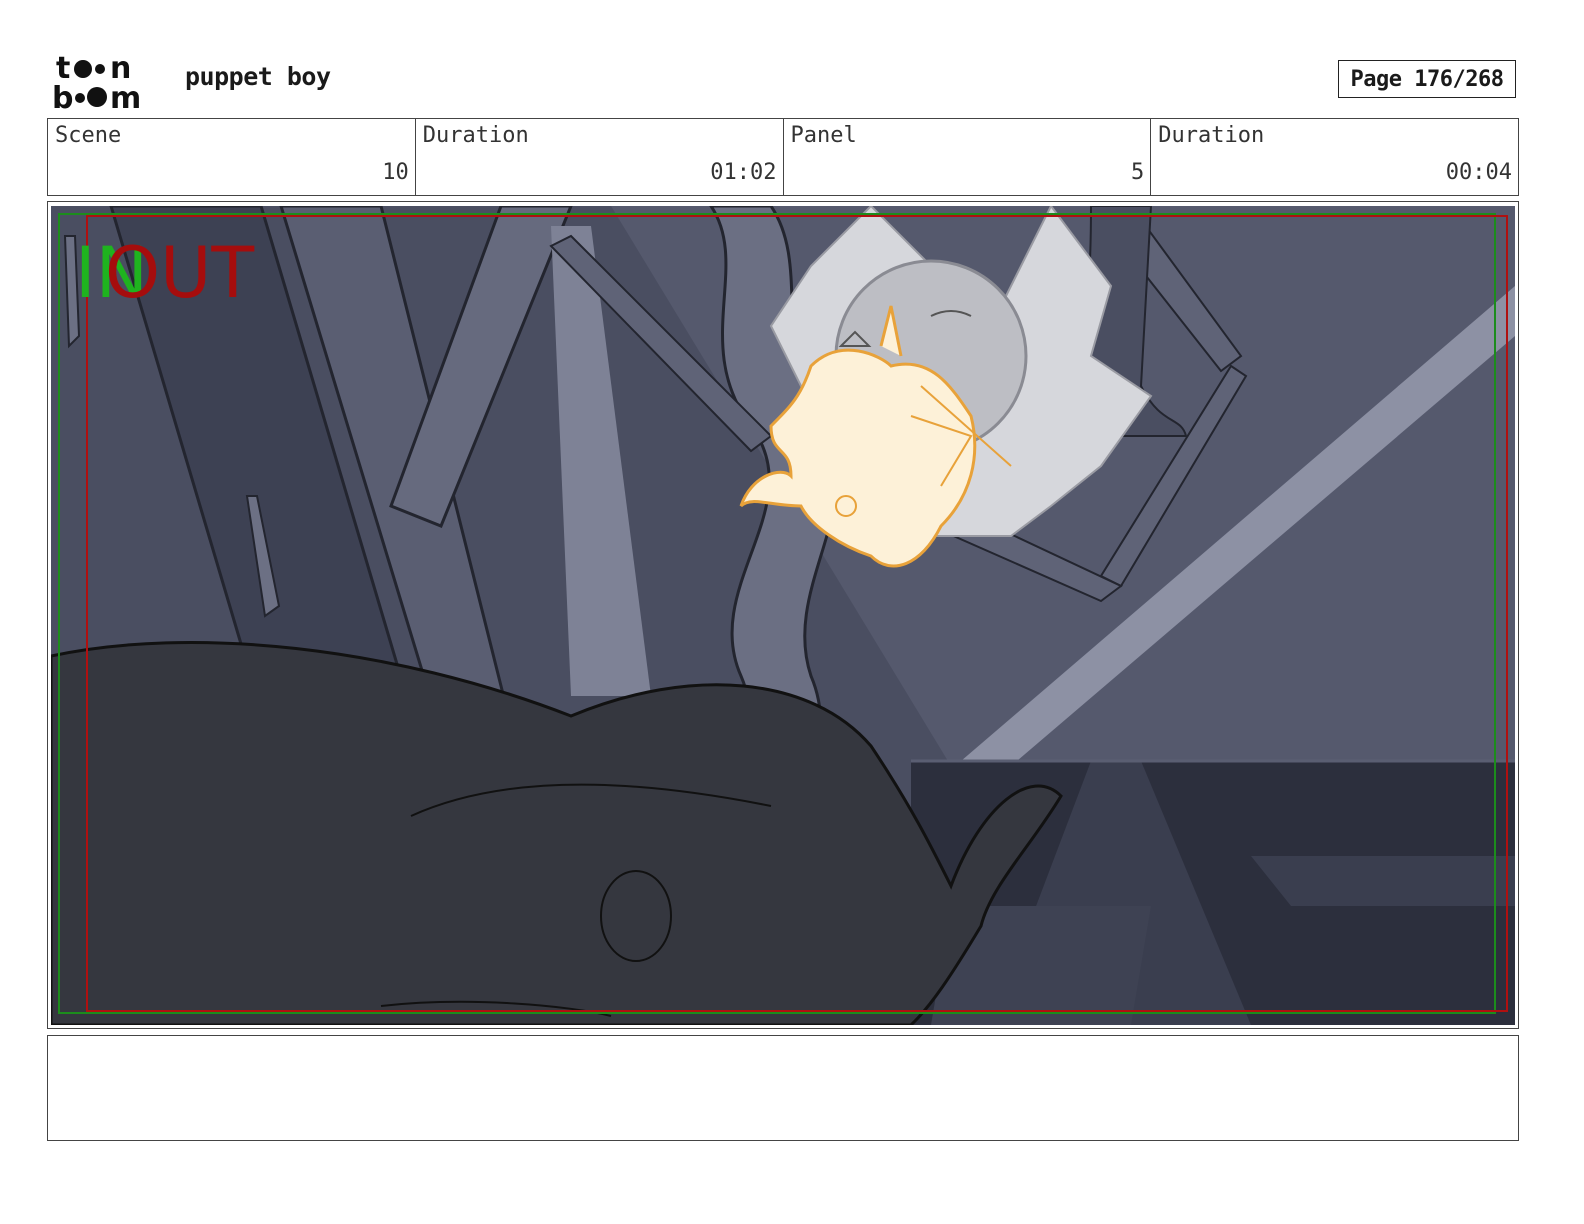 This screenshot has height=1224, width=1584. What do you see at coordinates (743, 172) in the screenshot?
I see `scene-duration-value: 01:02` at bounding box center [743, 172].